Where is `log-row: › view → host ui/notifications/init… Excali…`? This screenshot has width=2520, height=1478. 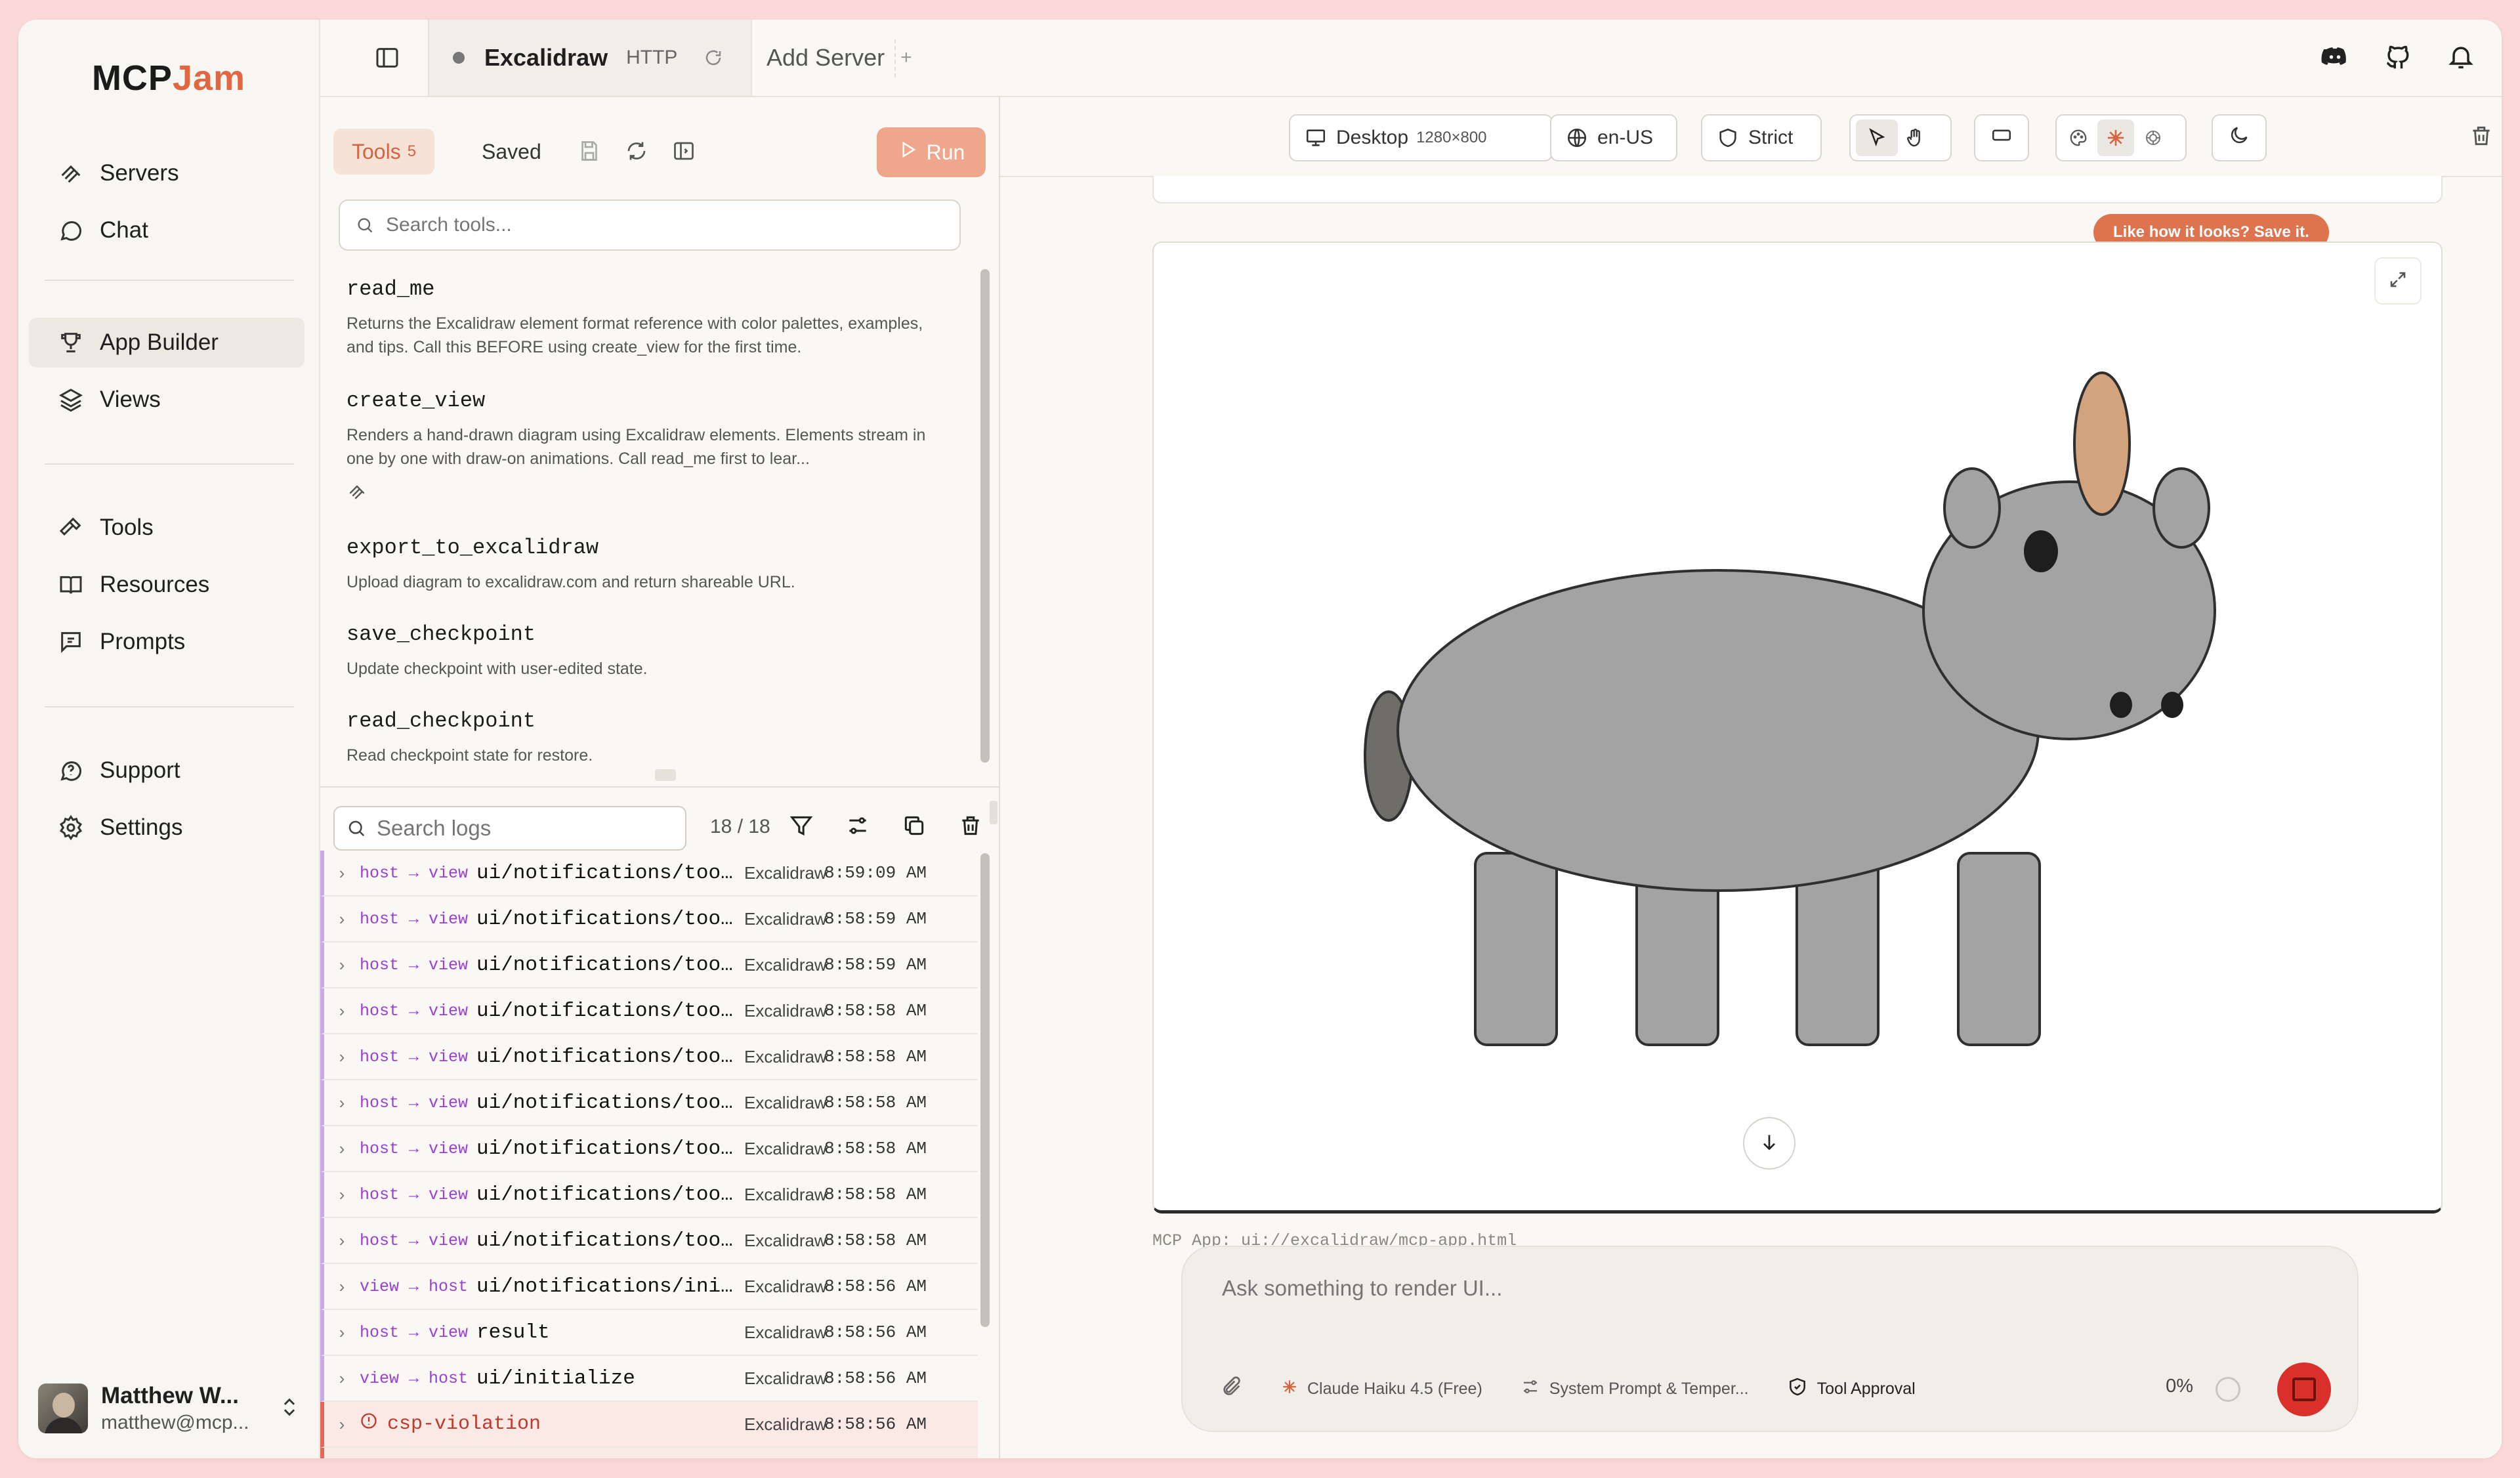 log-row: › view → host ui/notifications/init… Excali… is located at coordinates (649, 1287).